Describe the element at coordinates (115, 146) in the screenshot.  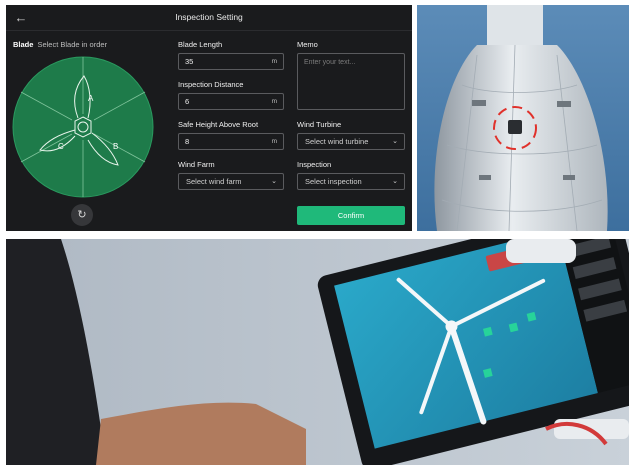
I see `blade-segment-b: B` at that location.